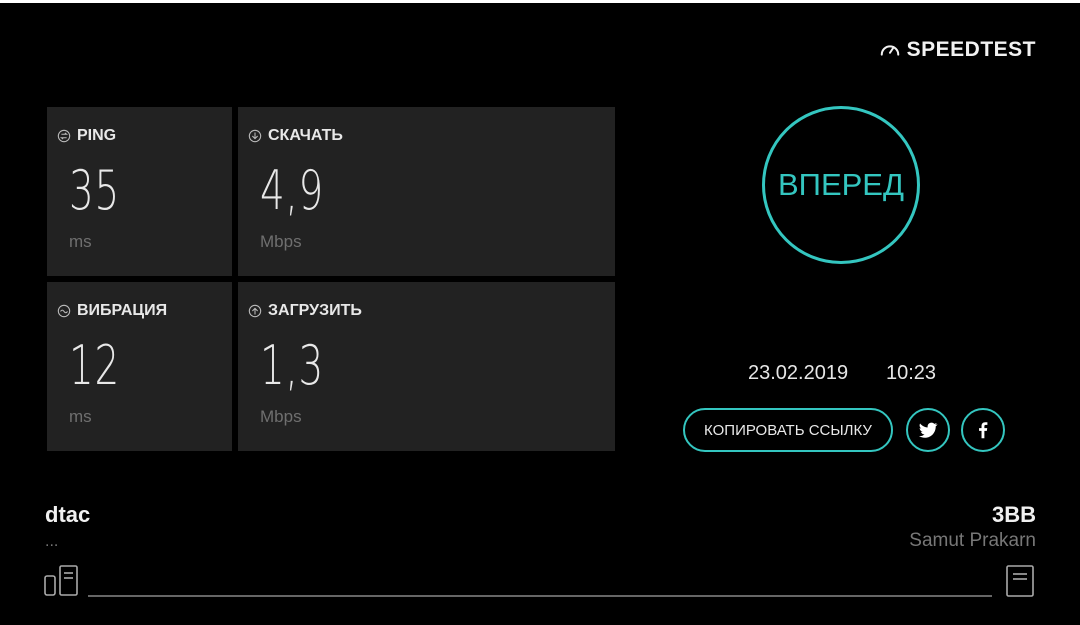 This screenshot has height=625, width=1080. I want to click on brand-name: SPEEDTEST, so click(971, 49).